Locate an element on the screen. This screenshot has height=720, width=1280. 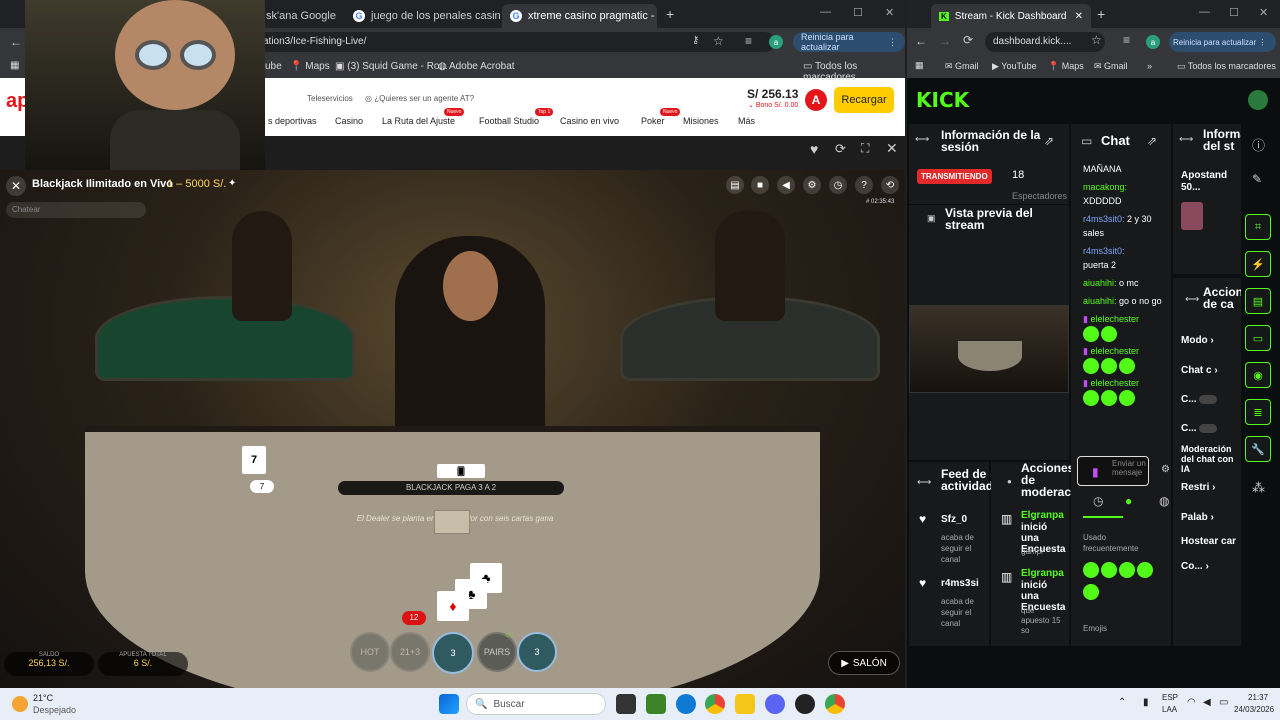
minecraft-icon is located at coordinates (656, 704).